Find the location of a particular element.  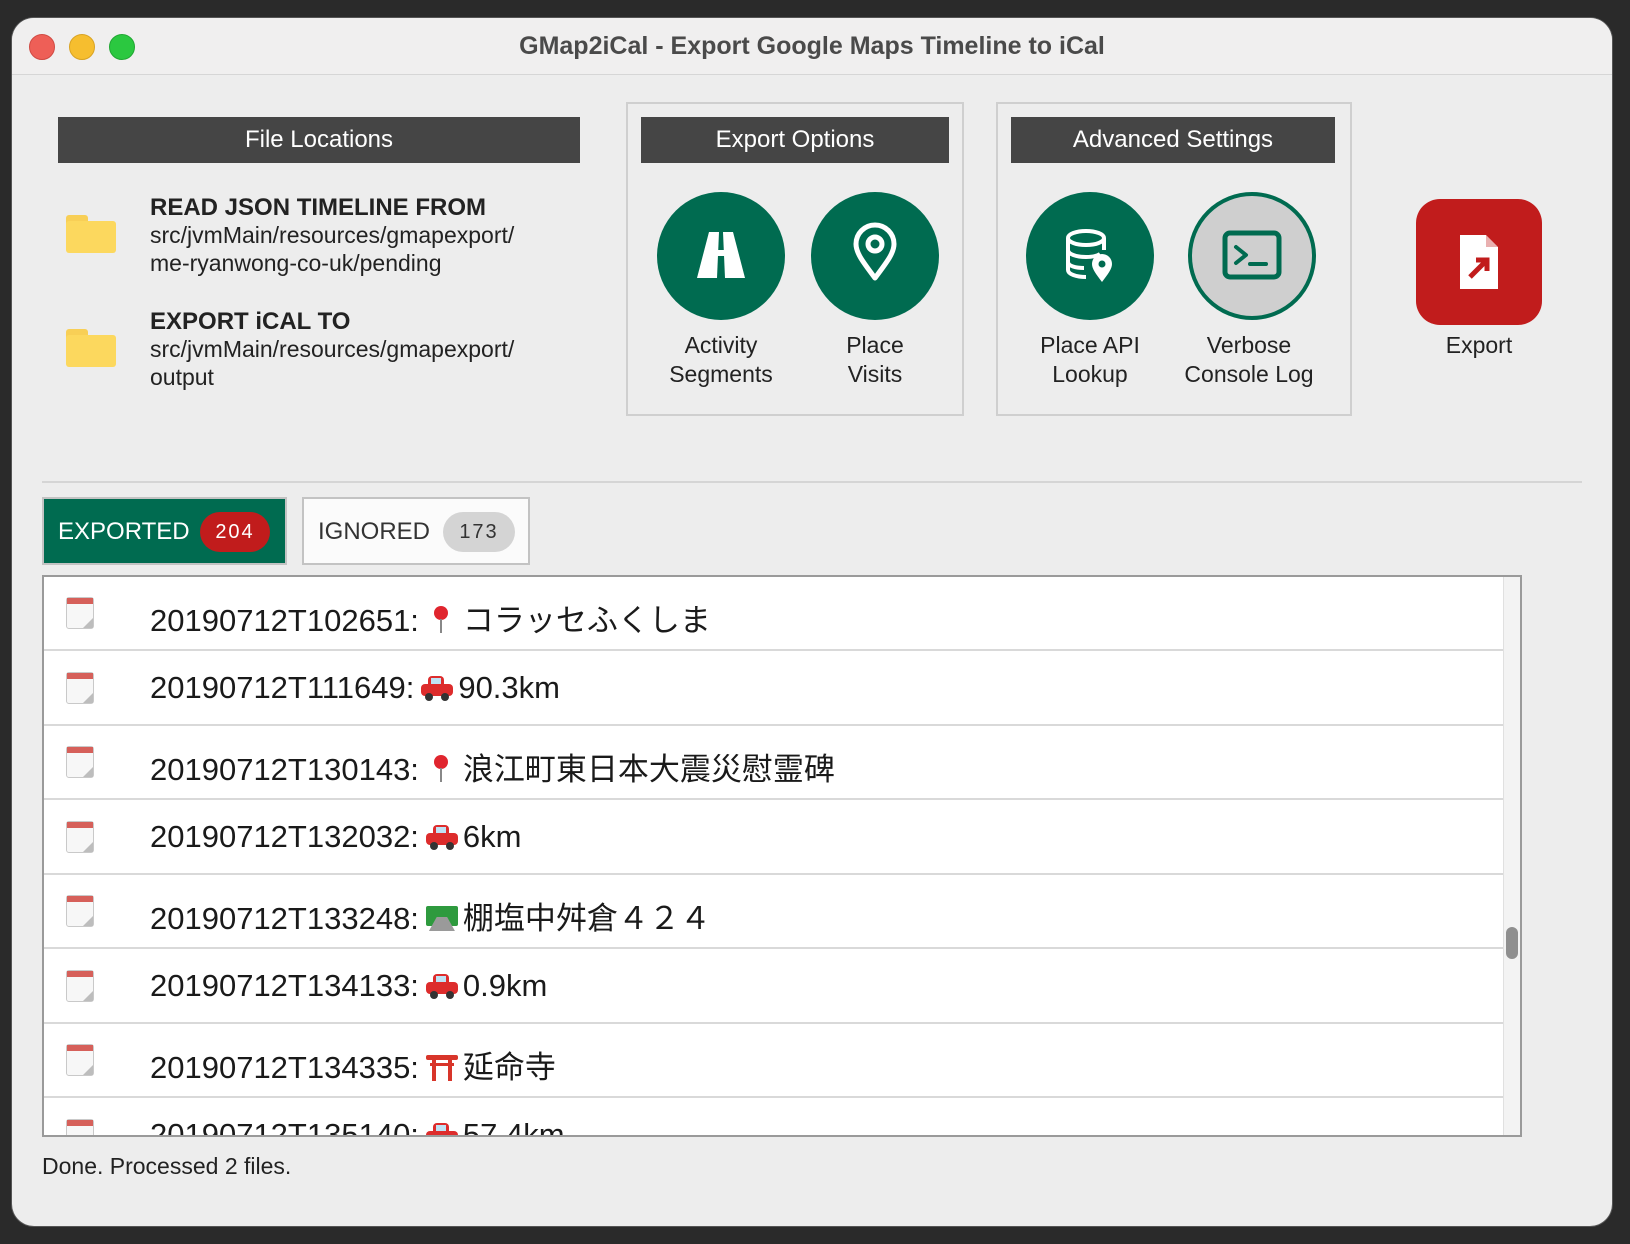

activity-segments-toggle is located at coordinates (721, 256).